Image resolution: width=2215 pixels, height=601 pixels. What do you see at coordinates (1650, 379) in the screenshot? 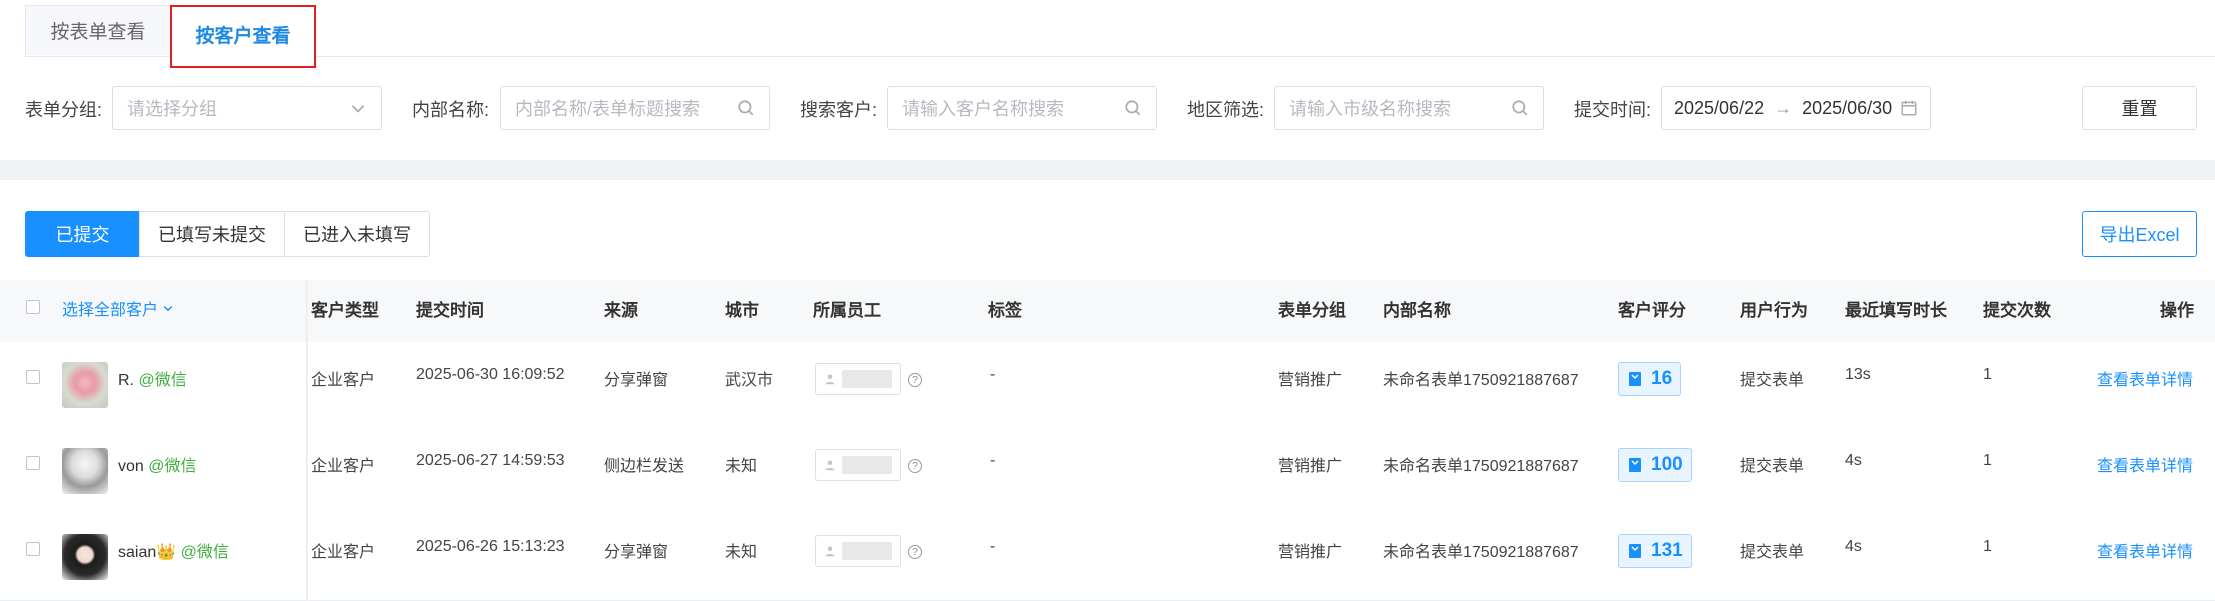
I see `score-badge: 16` at bounding box center [1650, 379].